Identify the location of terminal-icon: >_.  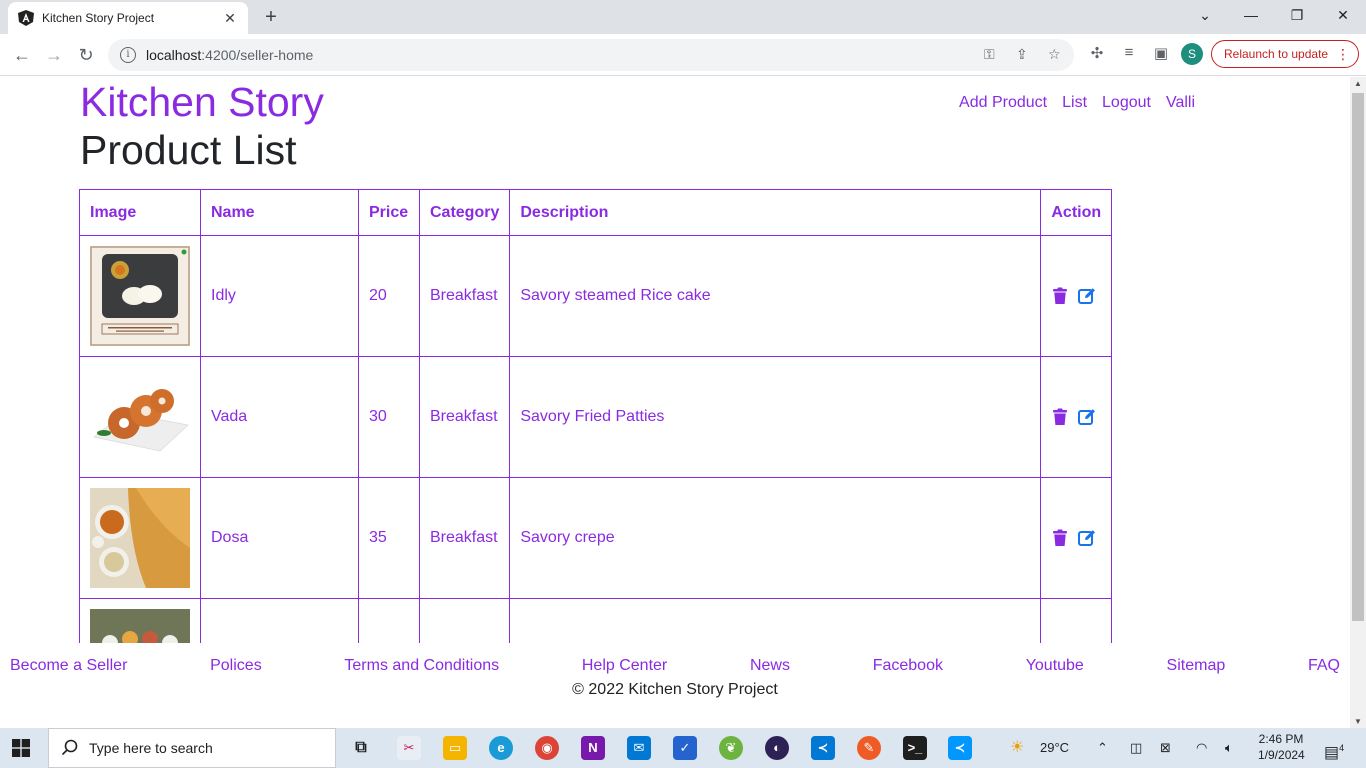
(915, 748).